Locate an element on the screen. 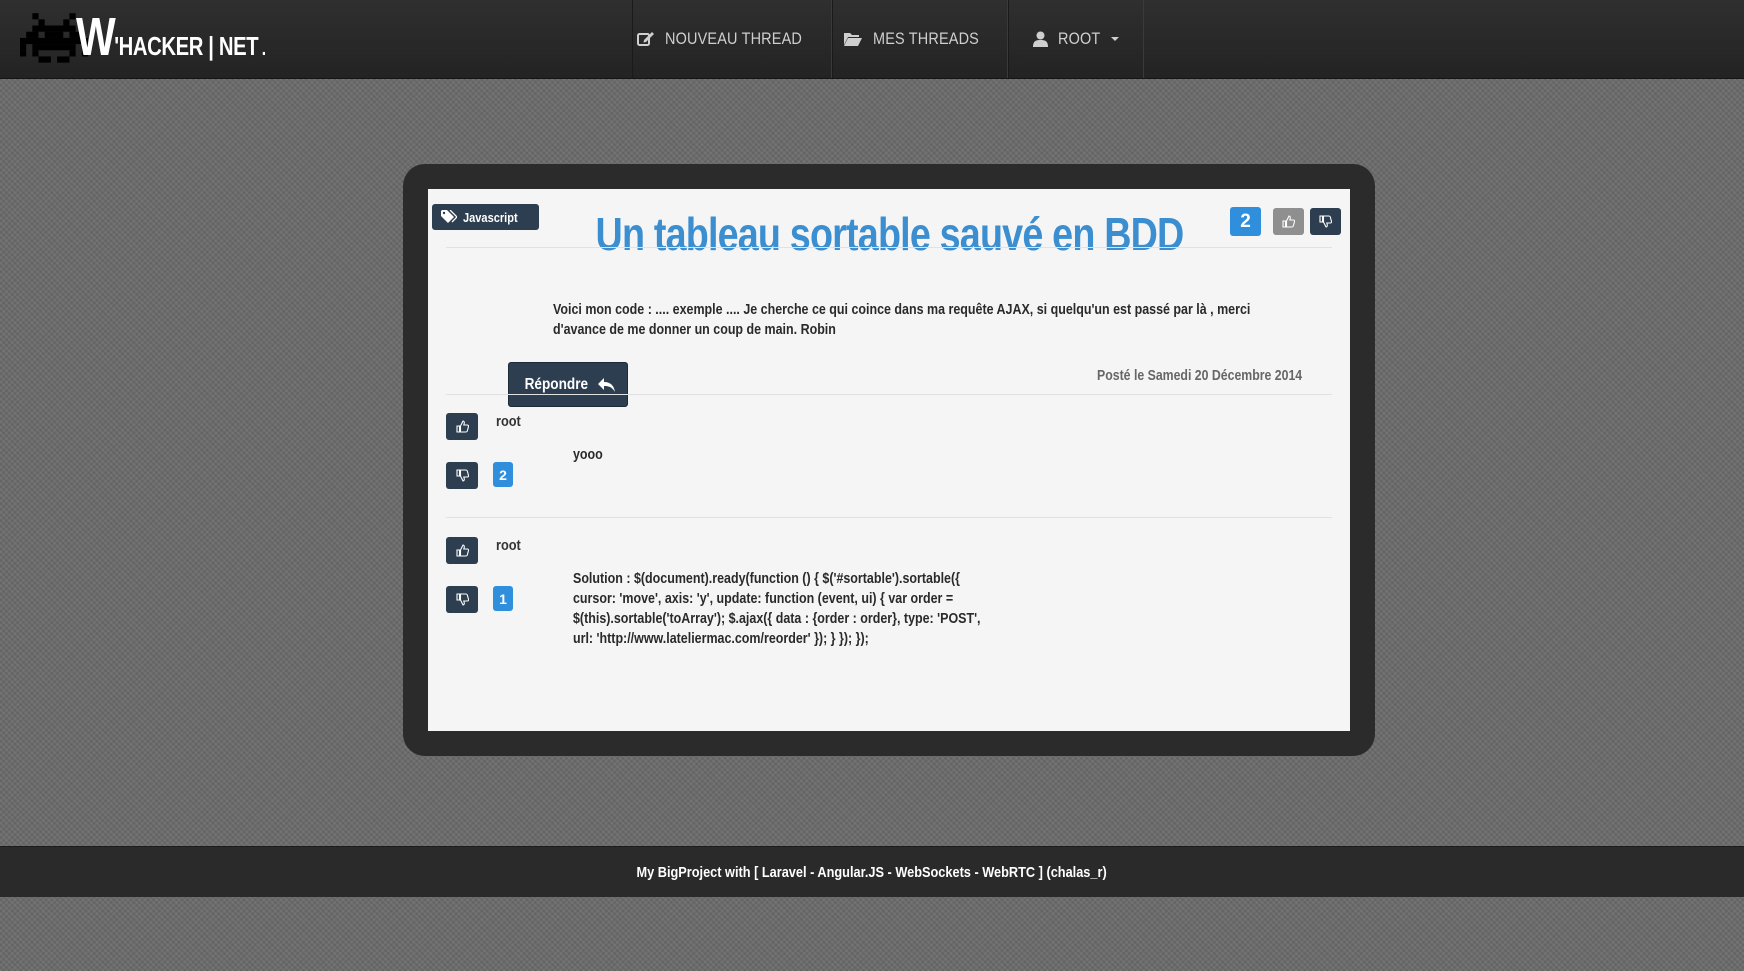 This screenshot has width=1744, height=971. nav-new-thread-label: NOUVEAU THREAD is located at coordinates (734, 38).